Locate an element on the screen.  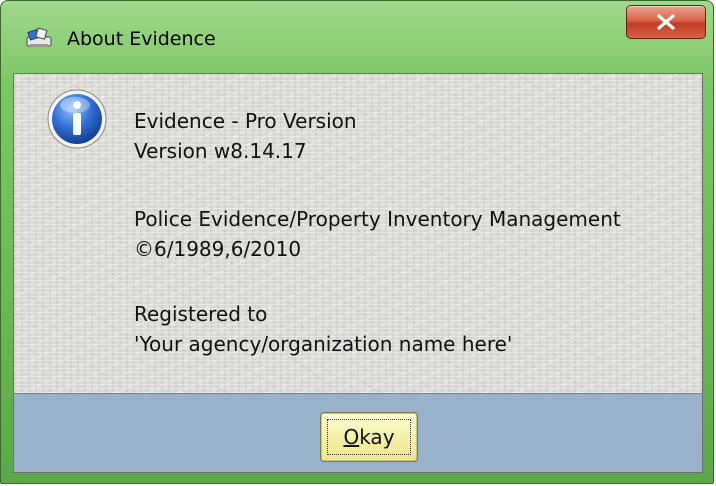
version-text: Version w8.14.17 is located at coordinates (220, 151).